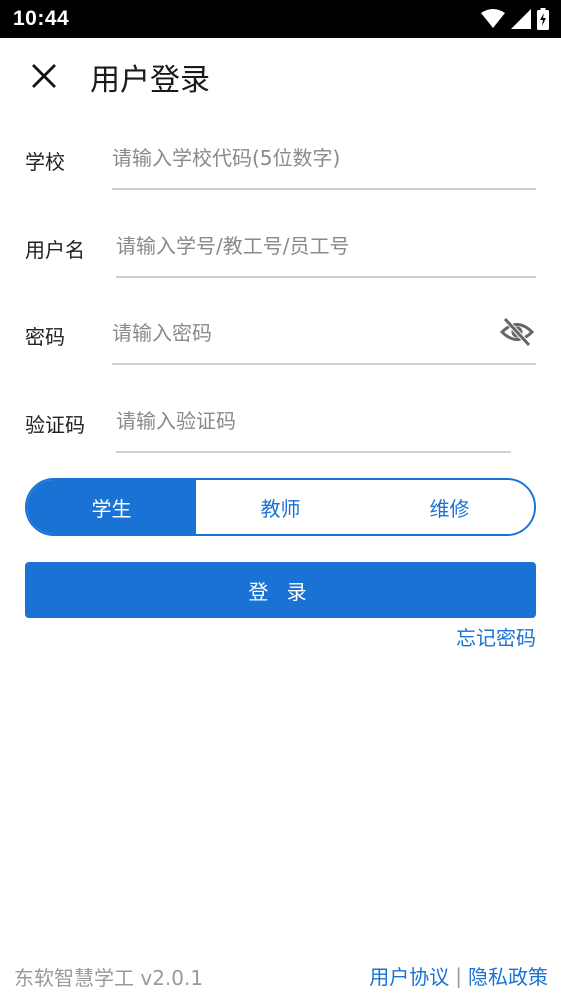 The height and width of the screenshot is (999, 561). I want to click on status-time: 10:44, so click(41, 18).